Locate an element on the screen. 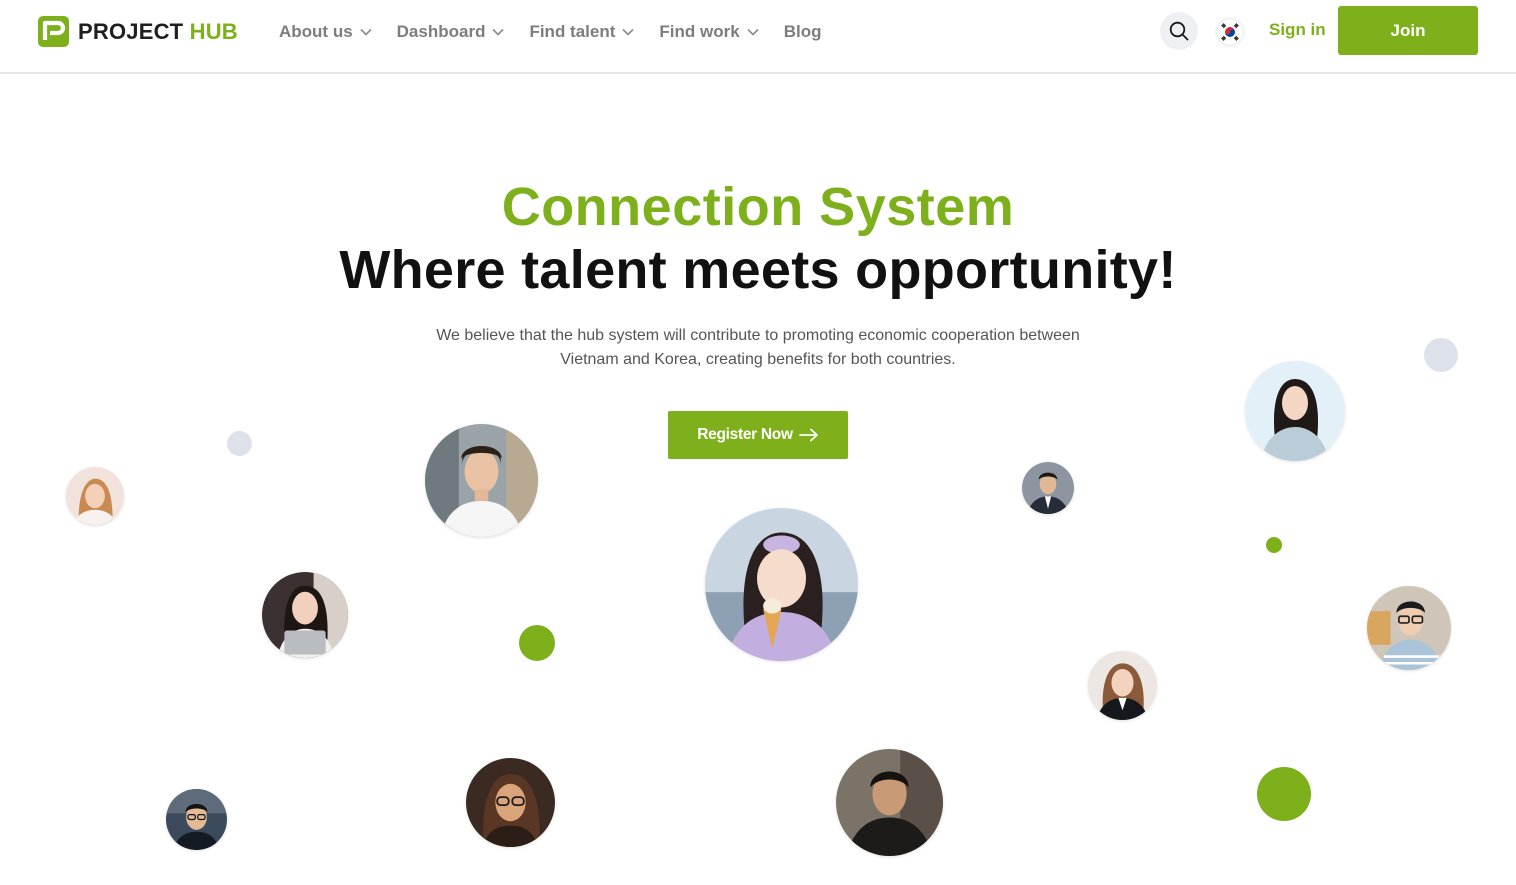 The height and width of the screenshot is (885, 1516). nav-item-find-work: Find work is located at coordinates (709, 32).